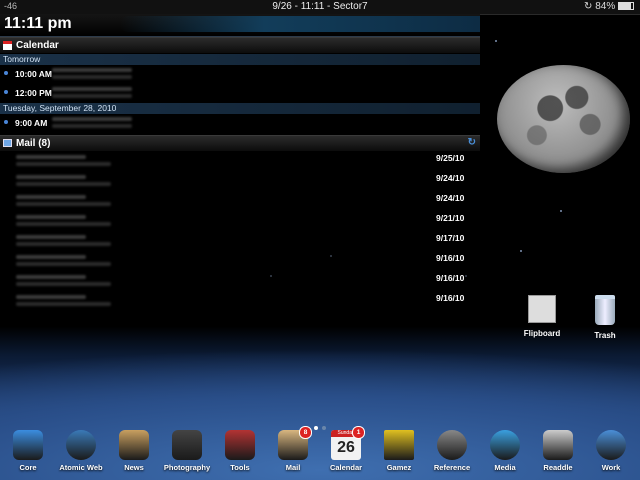 The image size is (640, 480). I want to click on battery-percent: 84%, so click(605, 6).